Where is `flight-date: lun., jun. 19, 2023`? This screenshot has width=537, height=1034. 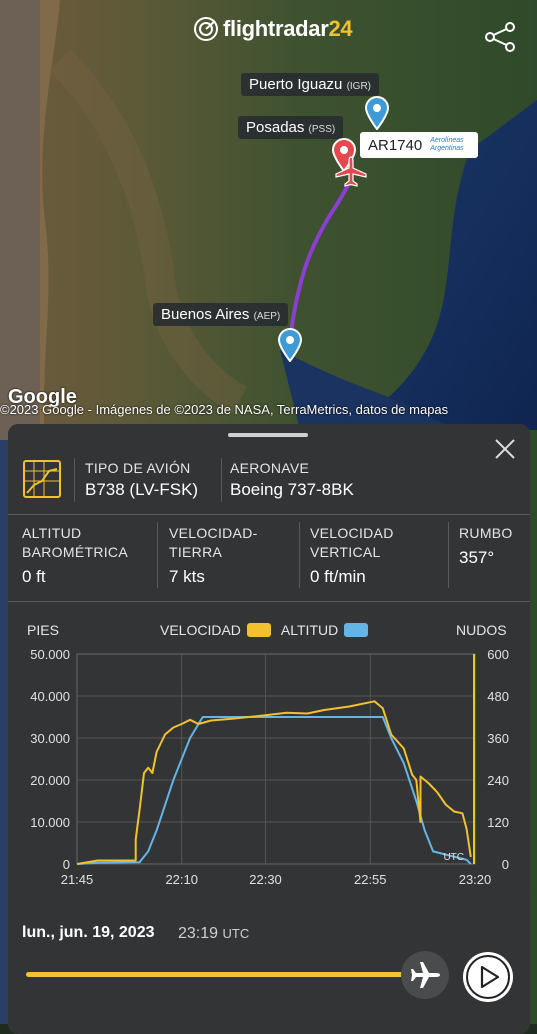
flight-date: lun., jun. 19, 2023 is located at coordinates (88, 932).